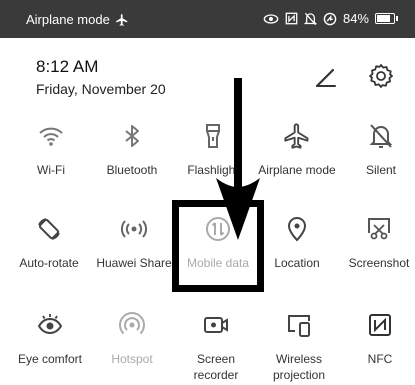 Image resolution: width=415 pixels, height=385 pixels. I want to click on toggle-label: Auto-rotate, so click(49, 263).